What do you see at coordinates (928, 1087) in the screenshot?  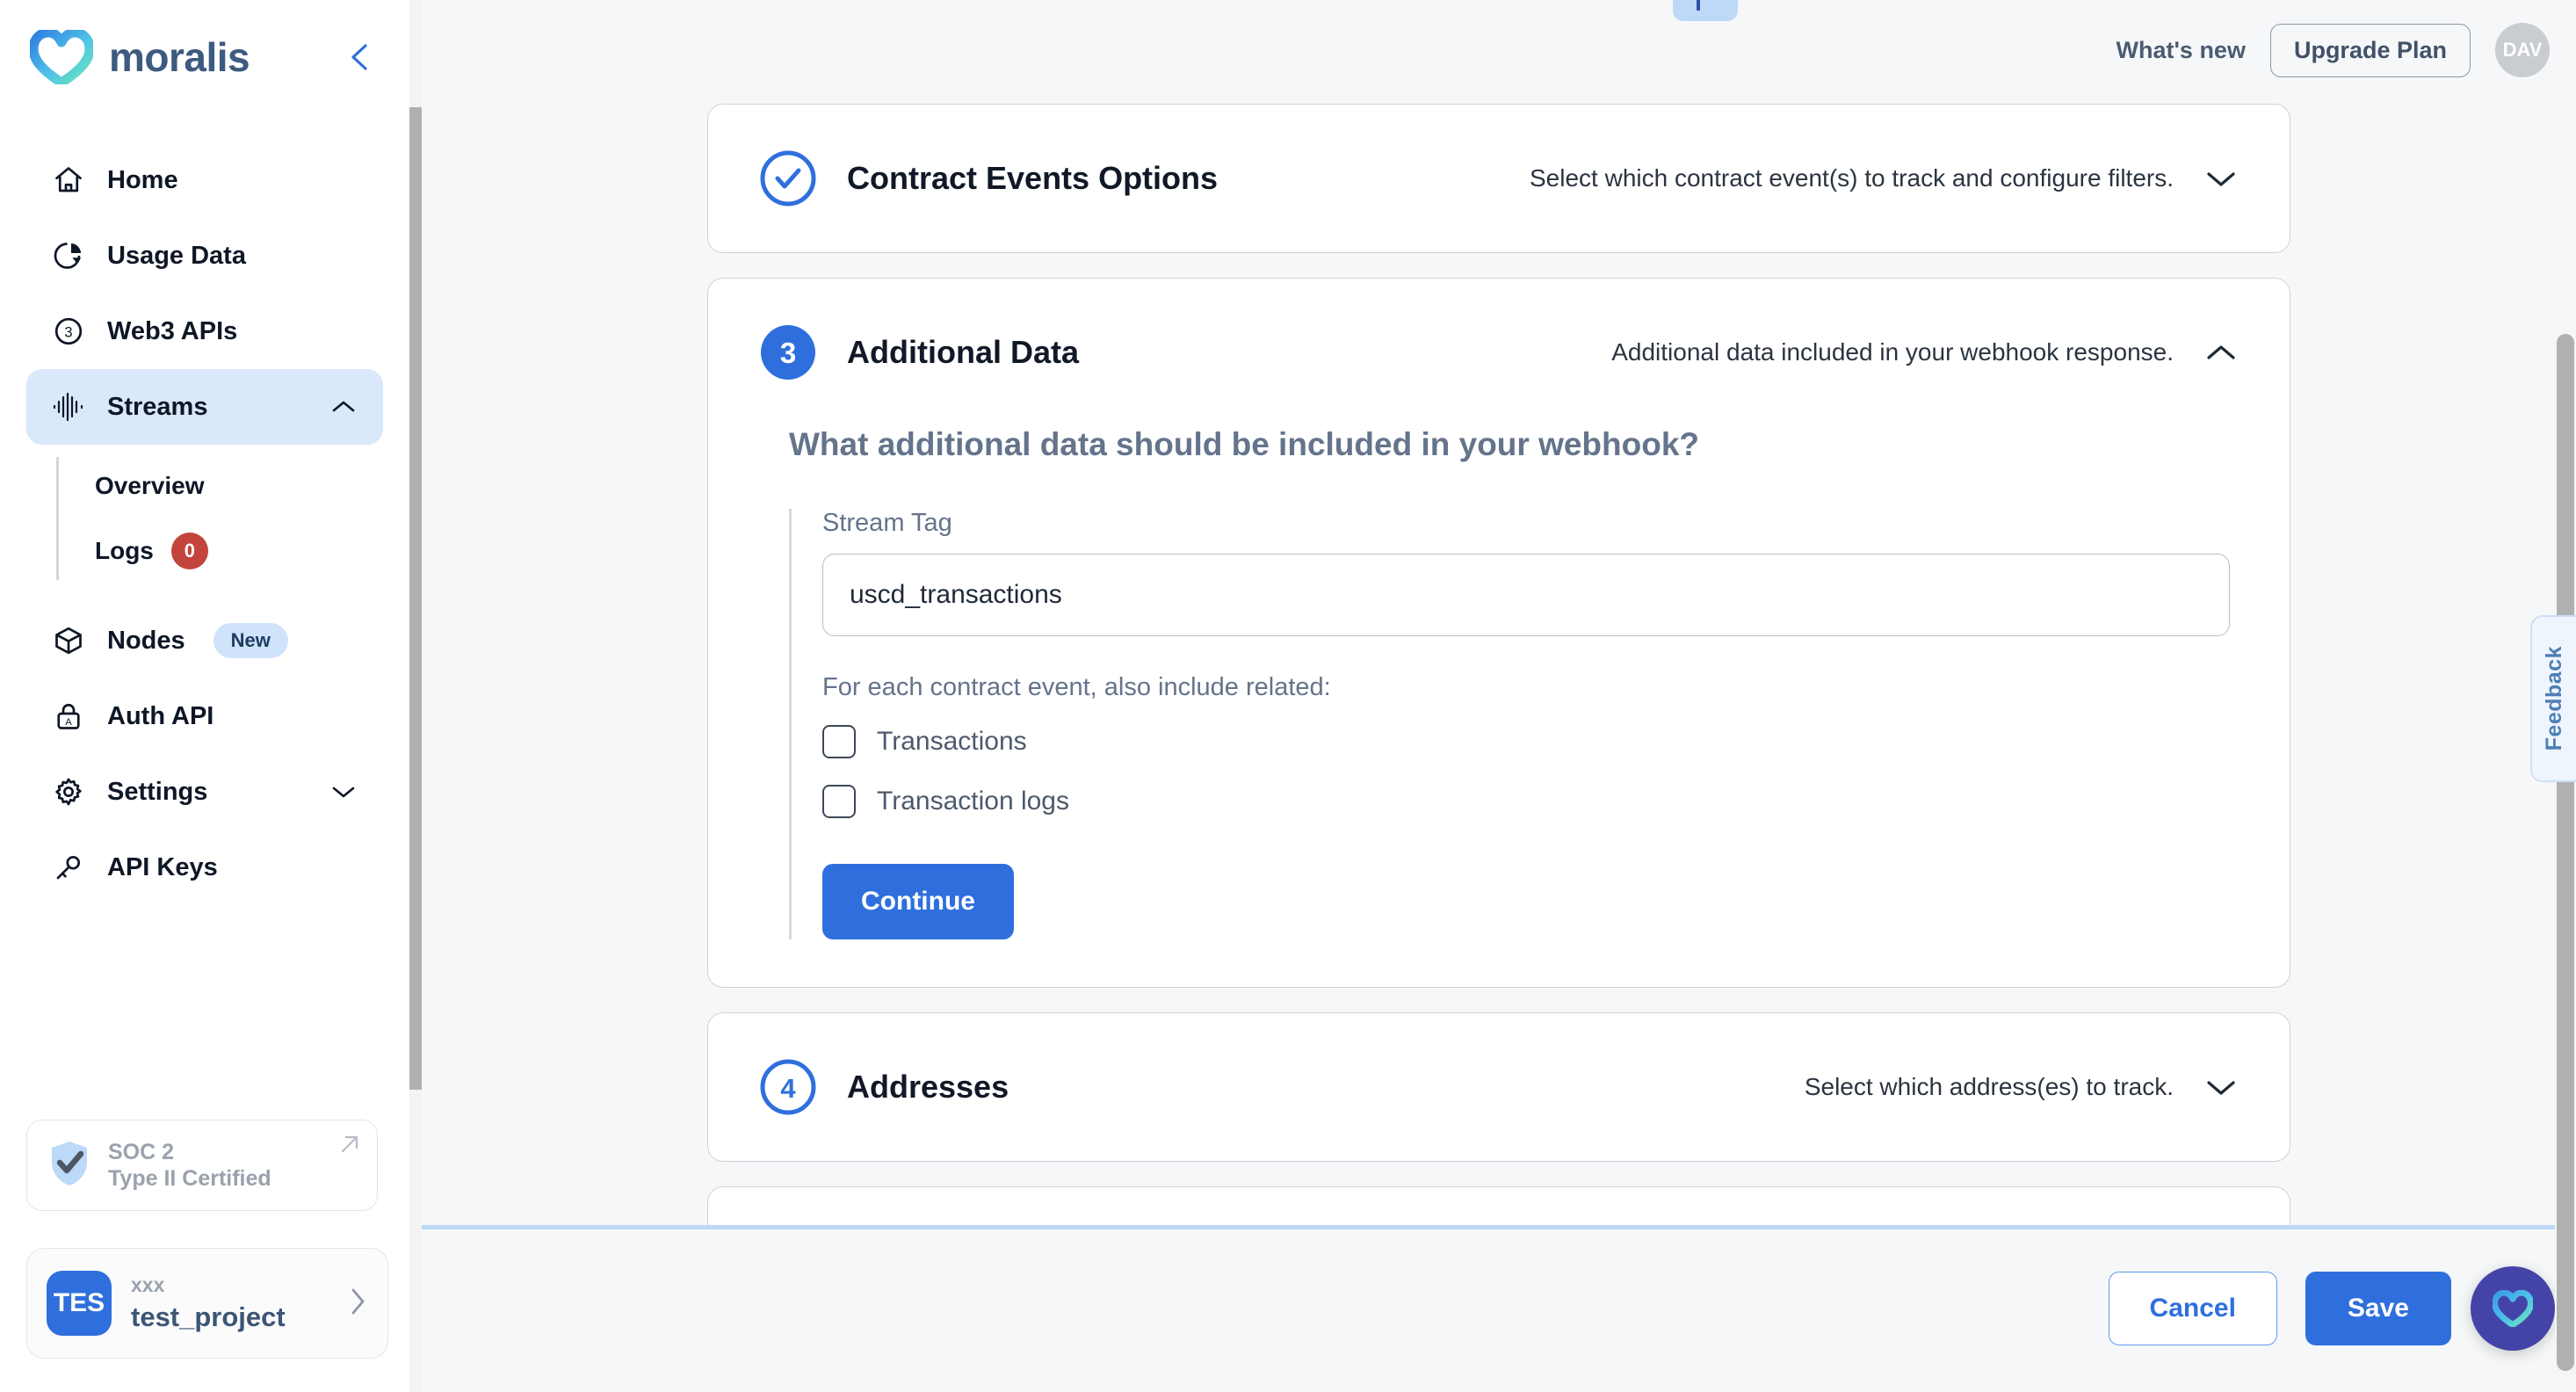 I see `step-title: Addresses` at bounding box center [928, 1087].